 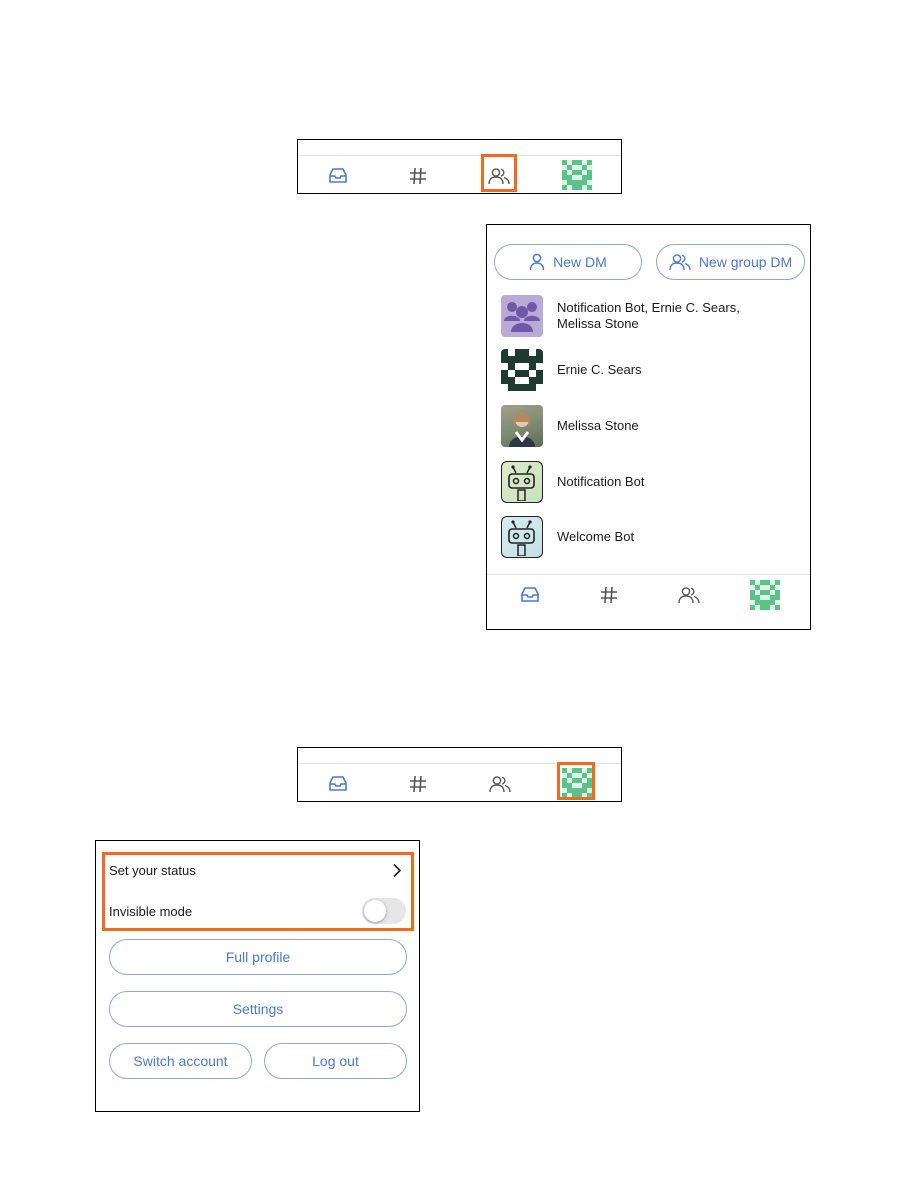 I want to click on list-item: Melissa Stone, so click(x=639, y=426).